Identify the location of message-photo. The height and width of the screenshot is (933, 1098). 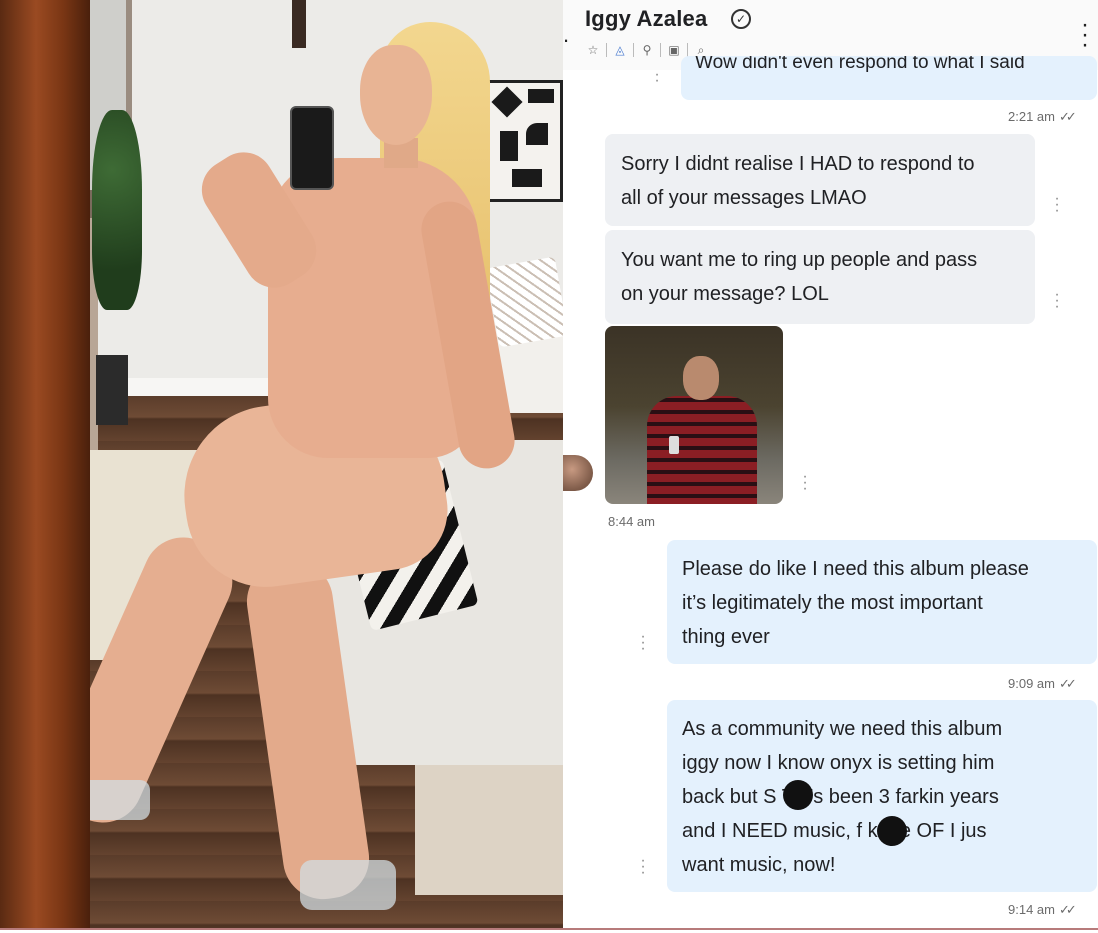
(694, 415).